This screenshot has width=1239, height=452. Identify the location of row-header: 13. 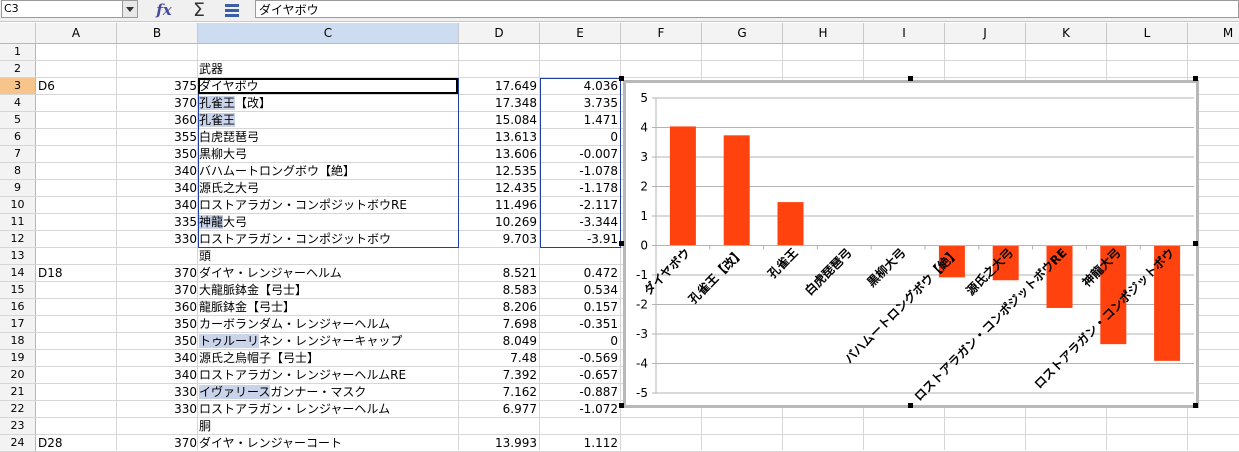
(18, 256).